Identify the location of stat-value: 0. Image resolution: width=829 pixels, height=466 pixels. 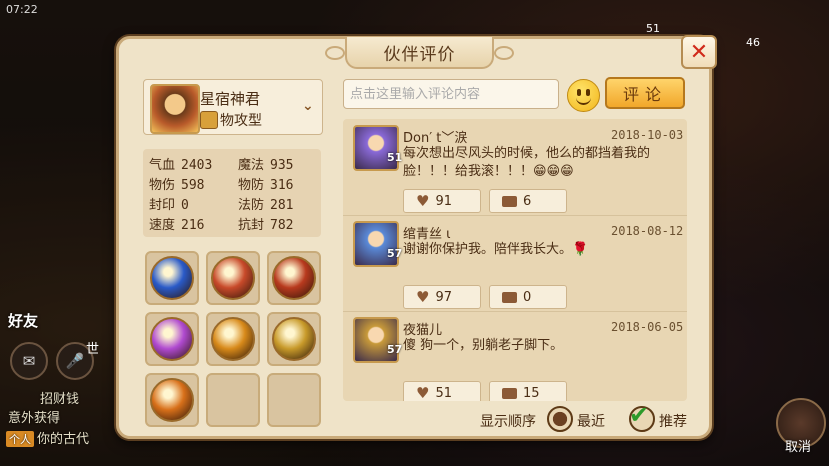
(185, 205).